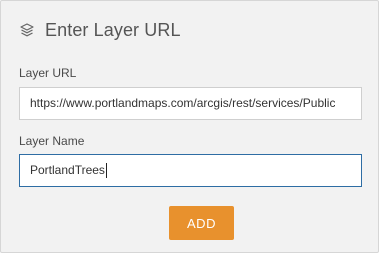 The height and width of the screenshot is (253, 379). What do you see at coordinates (106, 170) in the screenshot?
I see `text-cursor` at bounding box center [106, 170].